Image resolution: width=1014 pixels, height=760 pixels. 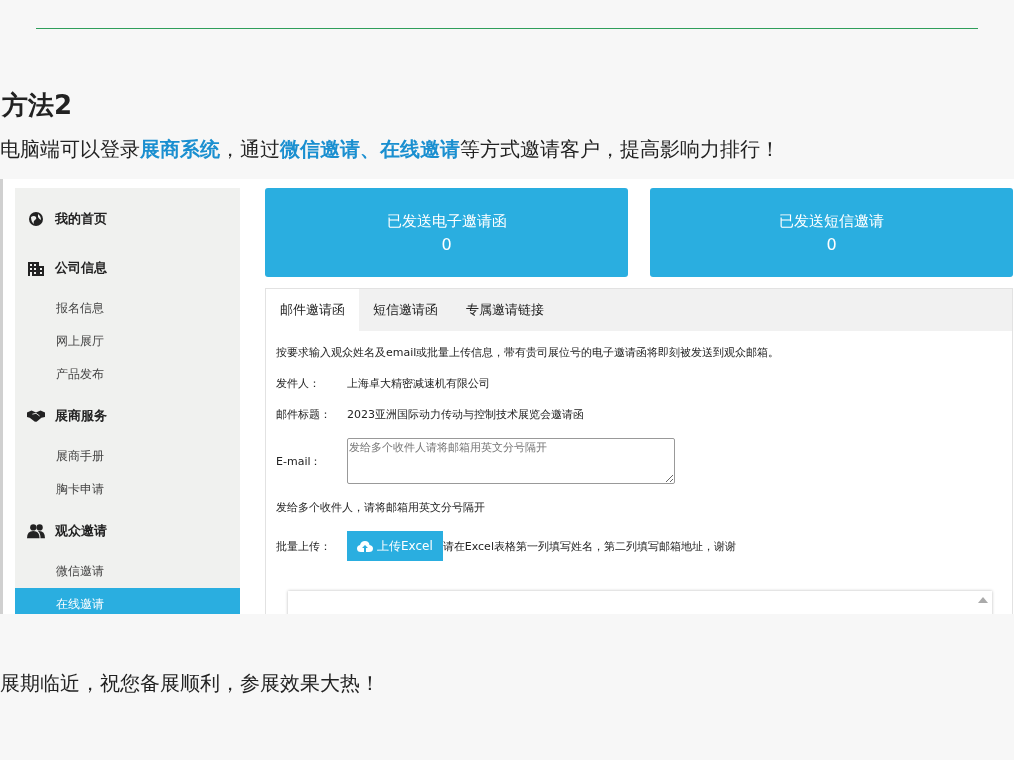 I want to click on section-heading: 方法2, so click(x=37, y=105).